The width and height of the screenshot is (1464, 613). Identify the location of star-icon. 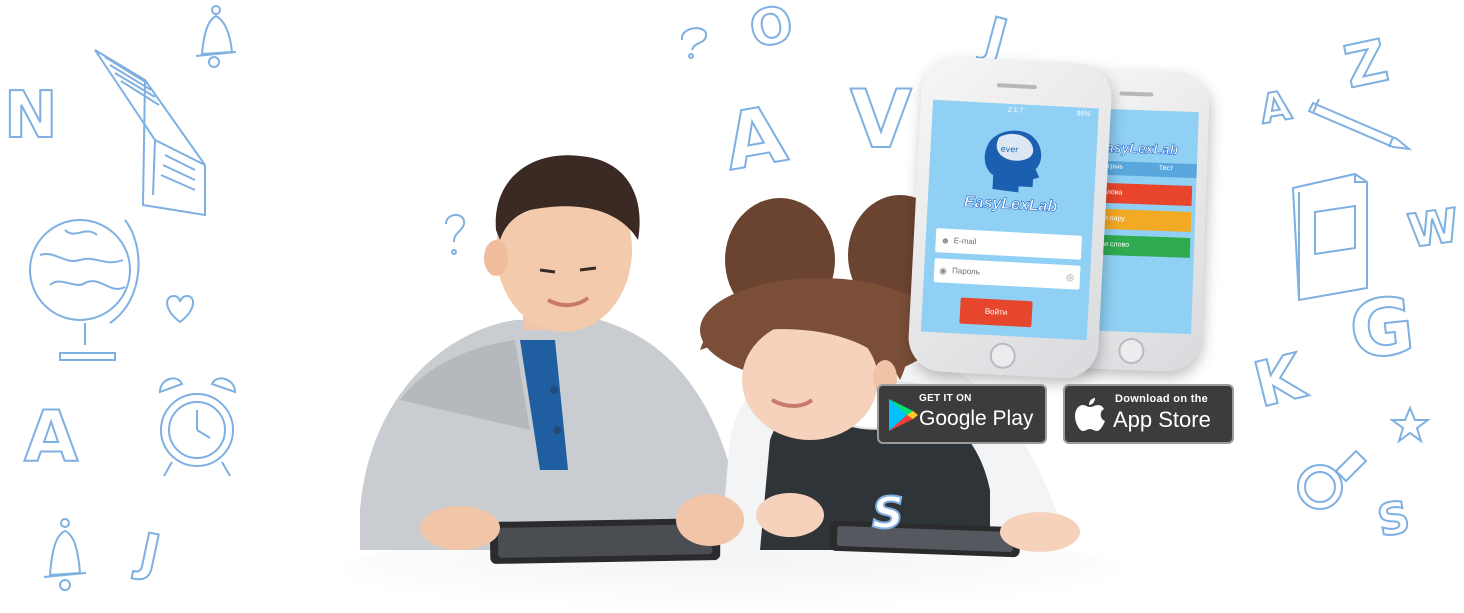
(1410, 424).